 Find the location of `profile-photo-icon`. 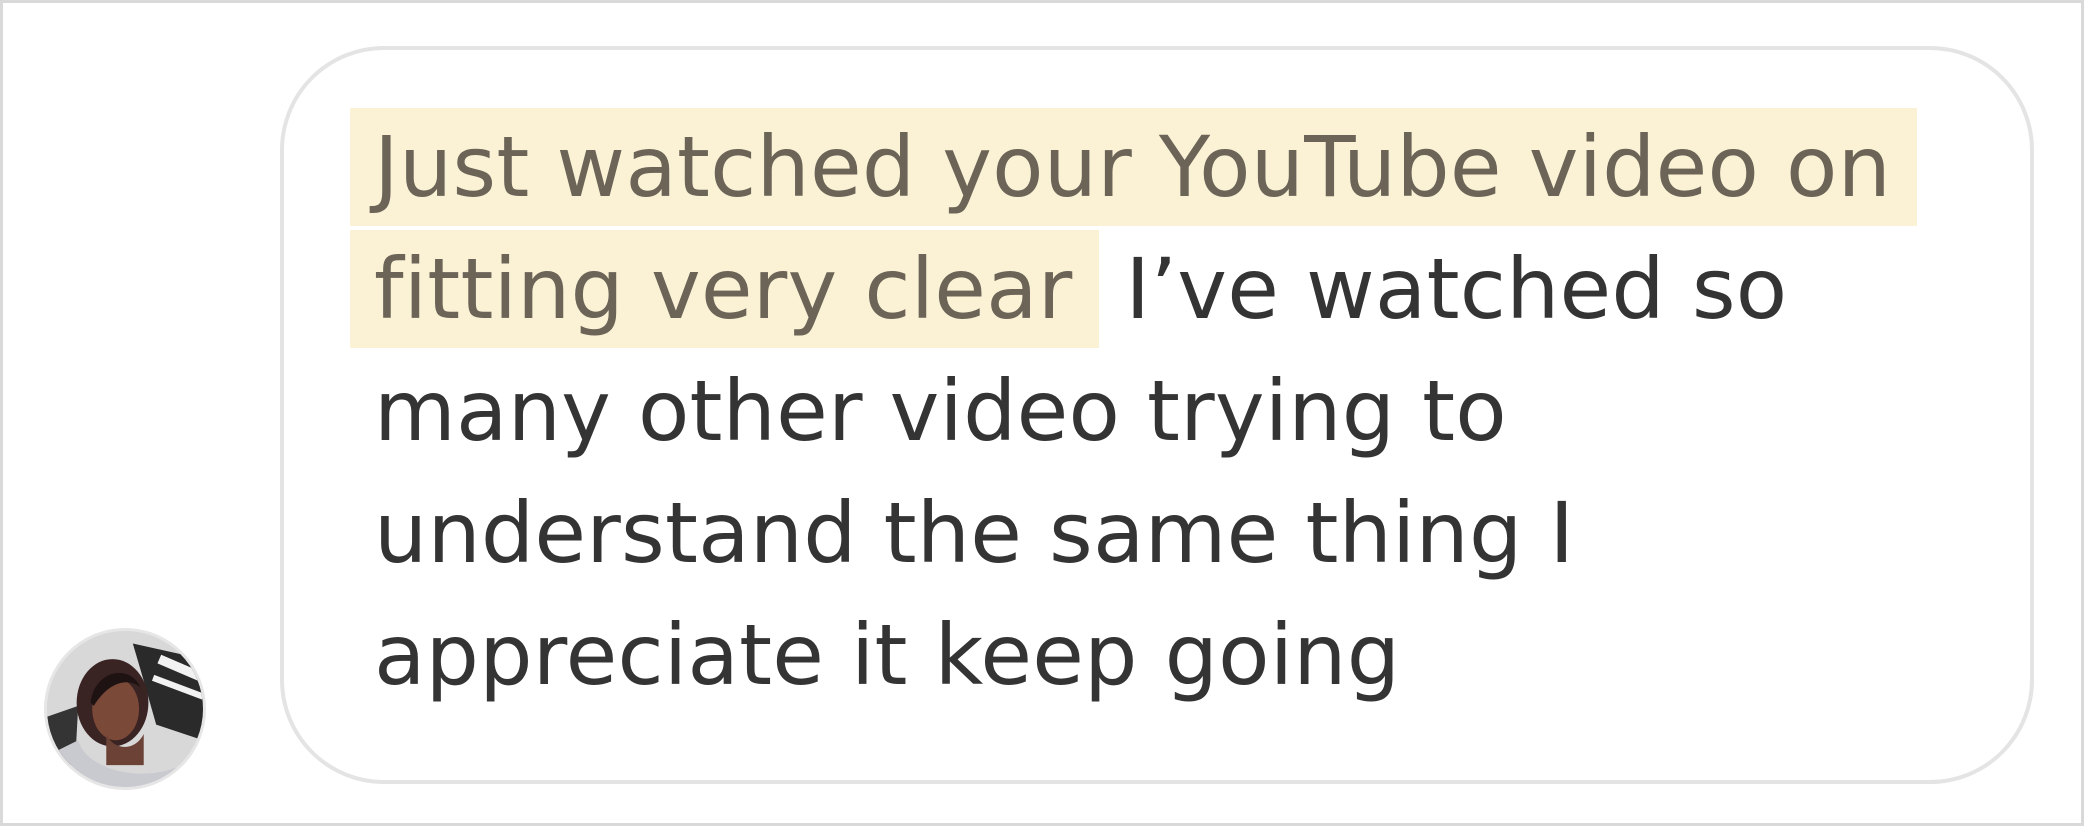

profile-photo-icon is located at coordinates (125, 709).